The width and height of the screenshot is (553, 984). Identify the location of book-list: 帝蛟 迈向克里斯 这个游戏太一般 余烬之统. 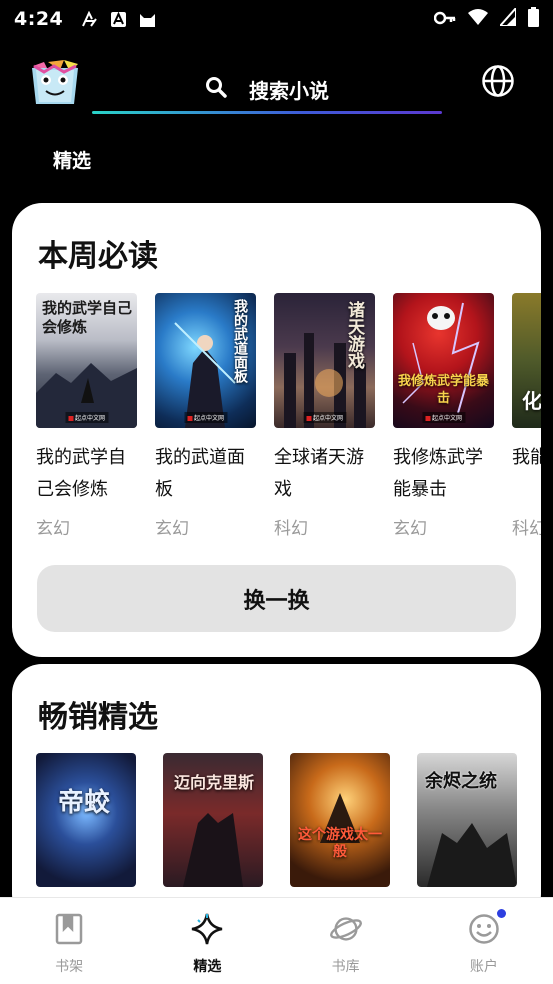
(276, 820).